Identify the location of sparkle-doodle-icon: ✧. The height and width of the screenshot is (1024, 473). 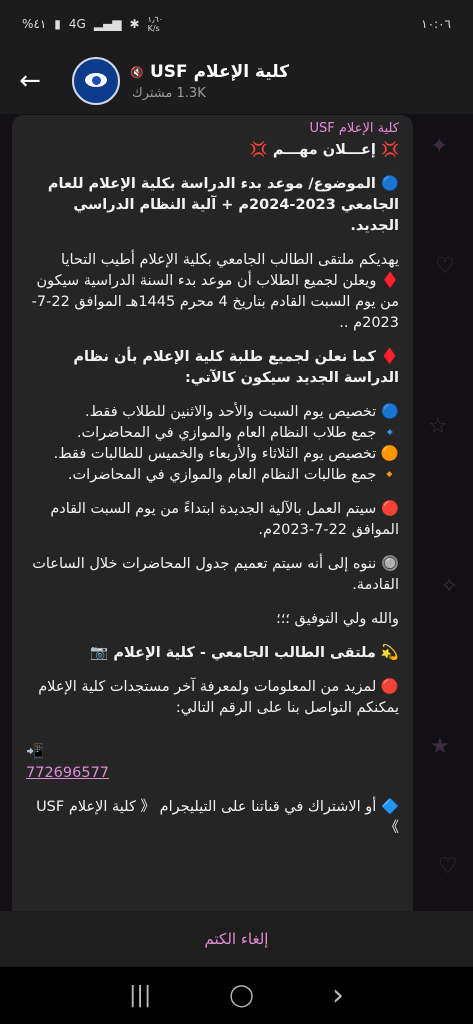
(449, 586).